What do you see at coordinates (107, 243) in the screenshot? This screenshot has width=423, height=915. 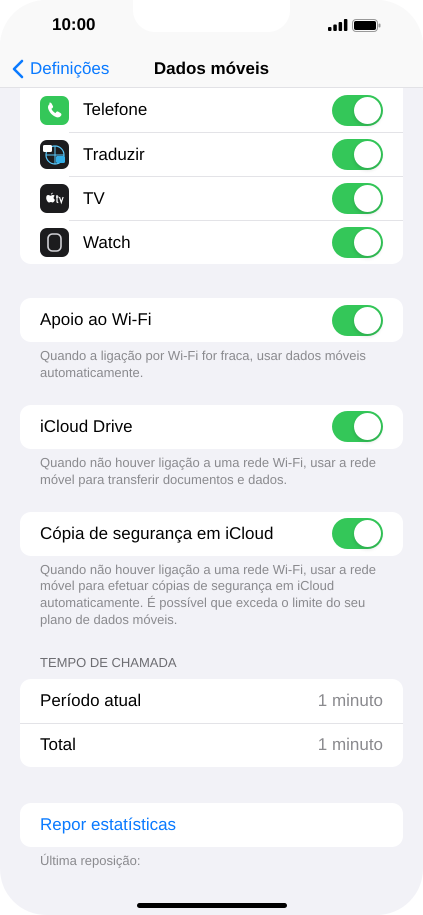 I see `app-label: Watch` at bounding box center [107, 243].